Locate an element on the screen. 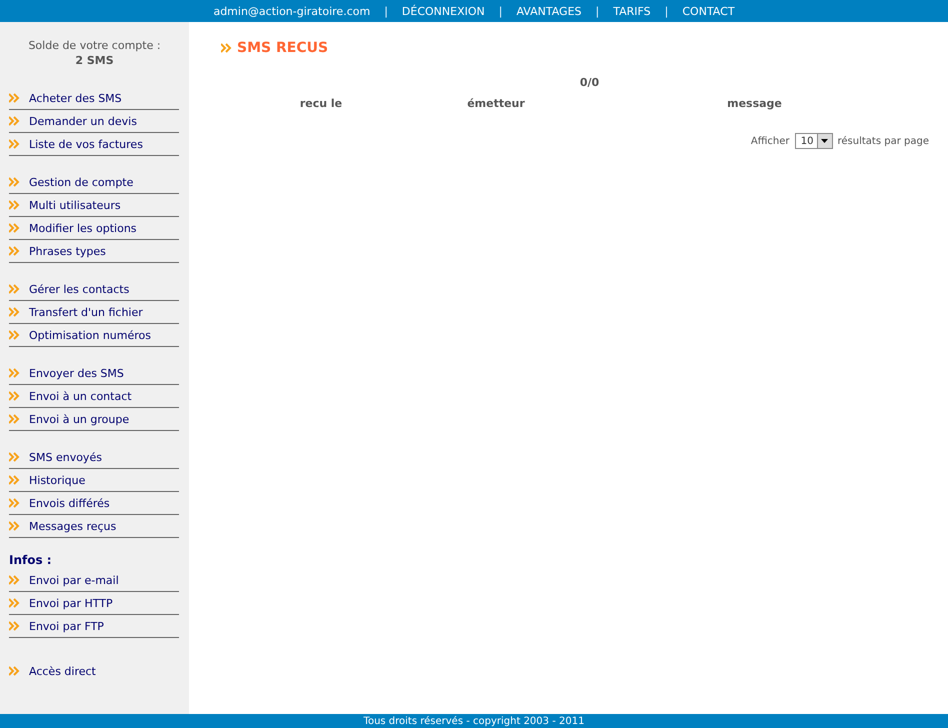 Image resolution: width=948 pixels, height=728 pixels. nav-link: CONTACT is located at coordinates (708, 11).